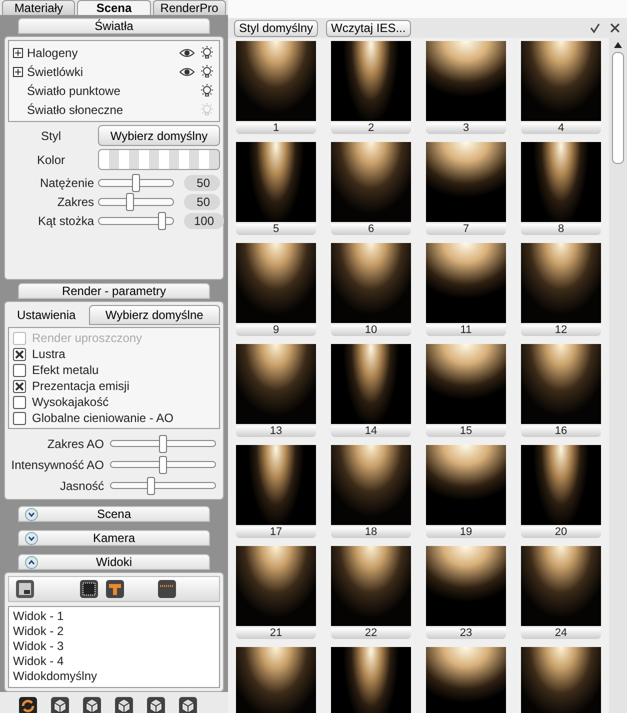  Describe the element at coordinates (81, 386) in the screenshot. I see `option-label: Prezentacja emisji` at that location.